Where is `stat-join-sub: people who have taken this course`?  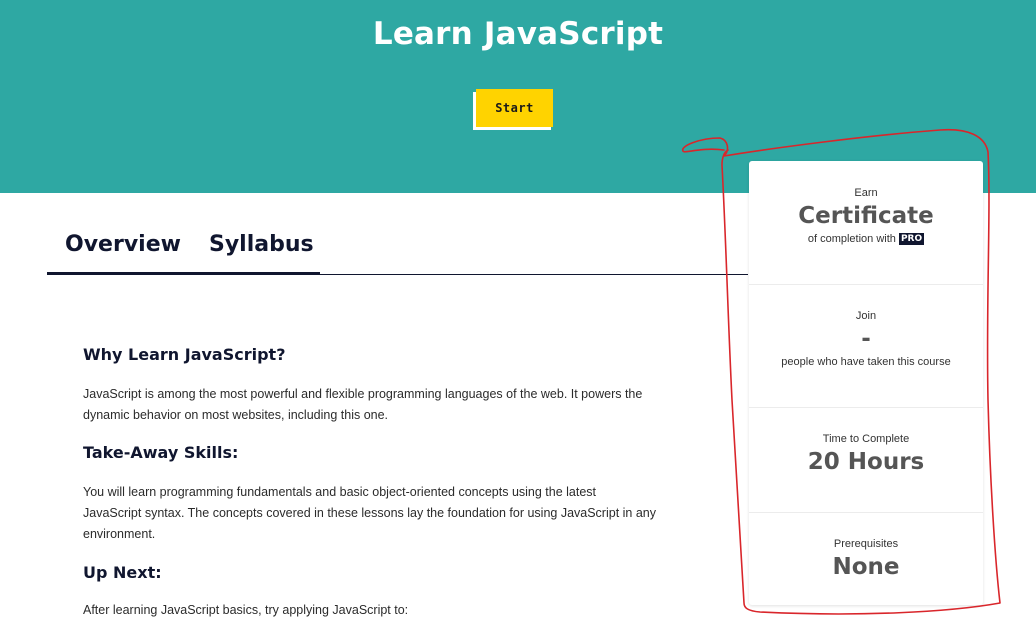 stat-join-sub: people who have taken this course is located at coordinates (866, 362).